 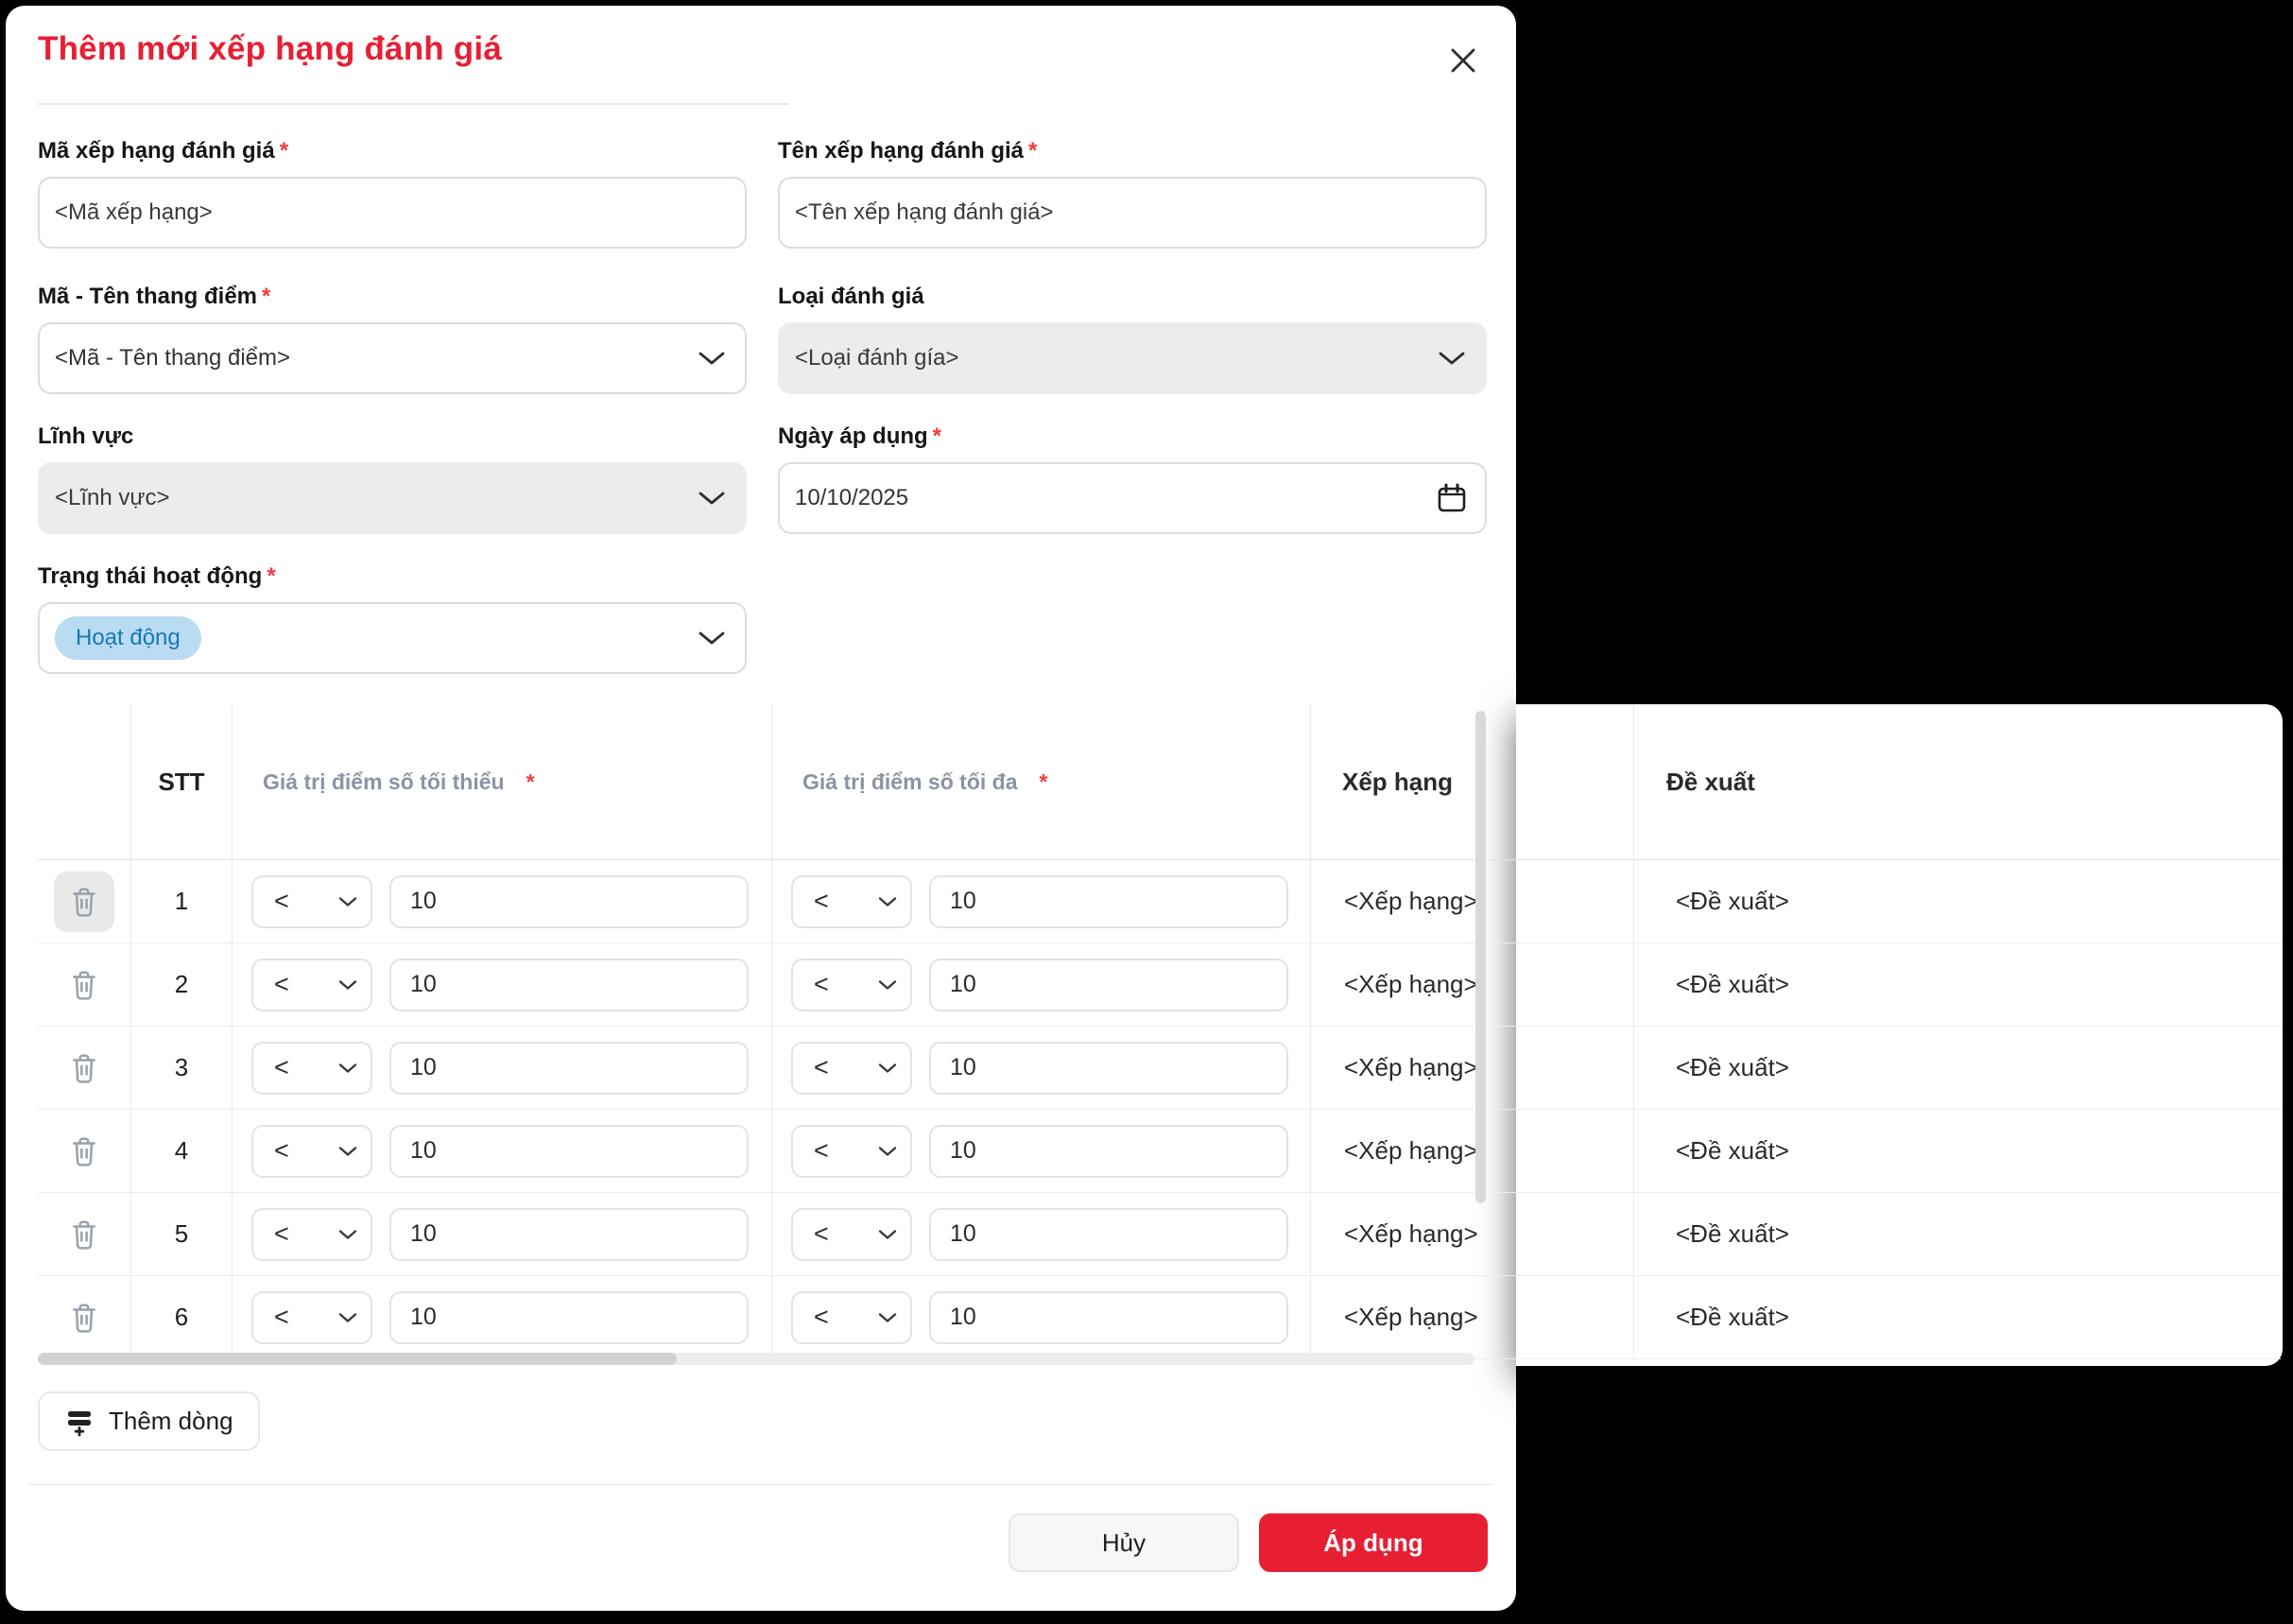 I want to click on apply-button: Áp dụng, so click(x=1373, y=1542).